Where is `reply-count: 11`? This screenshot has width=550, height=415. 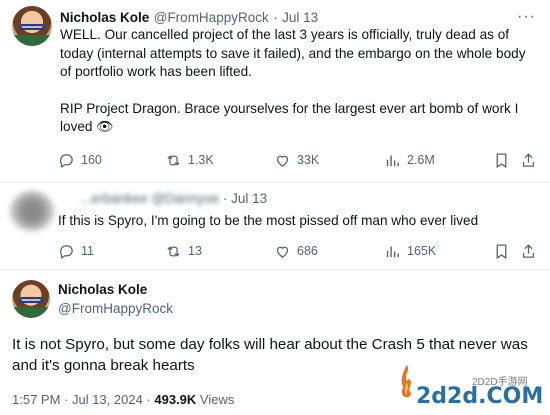
reply-count: 11 is located at coordinates (87, 251).